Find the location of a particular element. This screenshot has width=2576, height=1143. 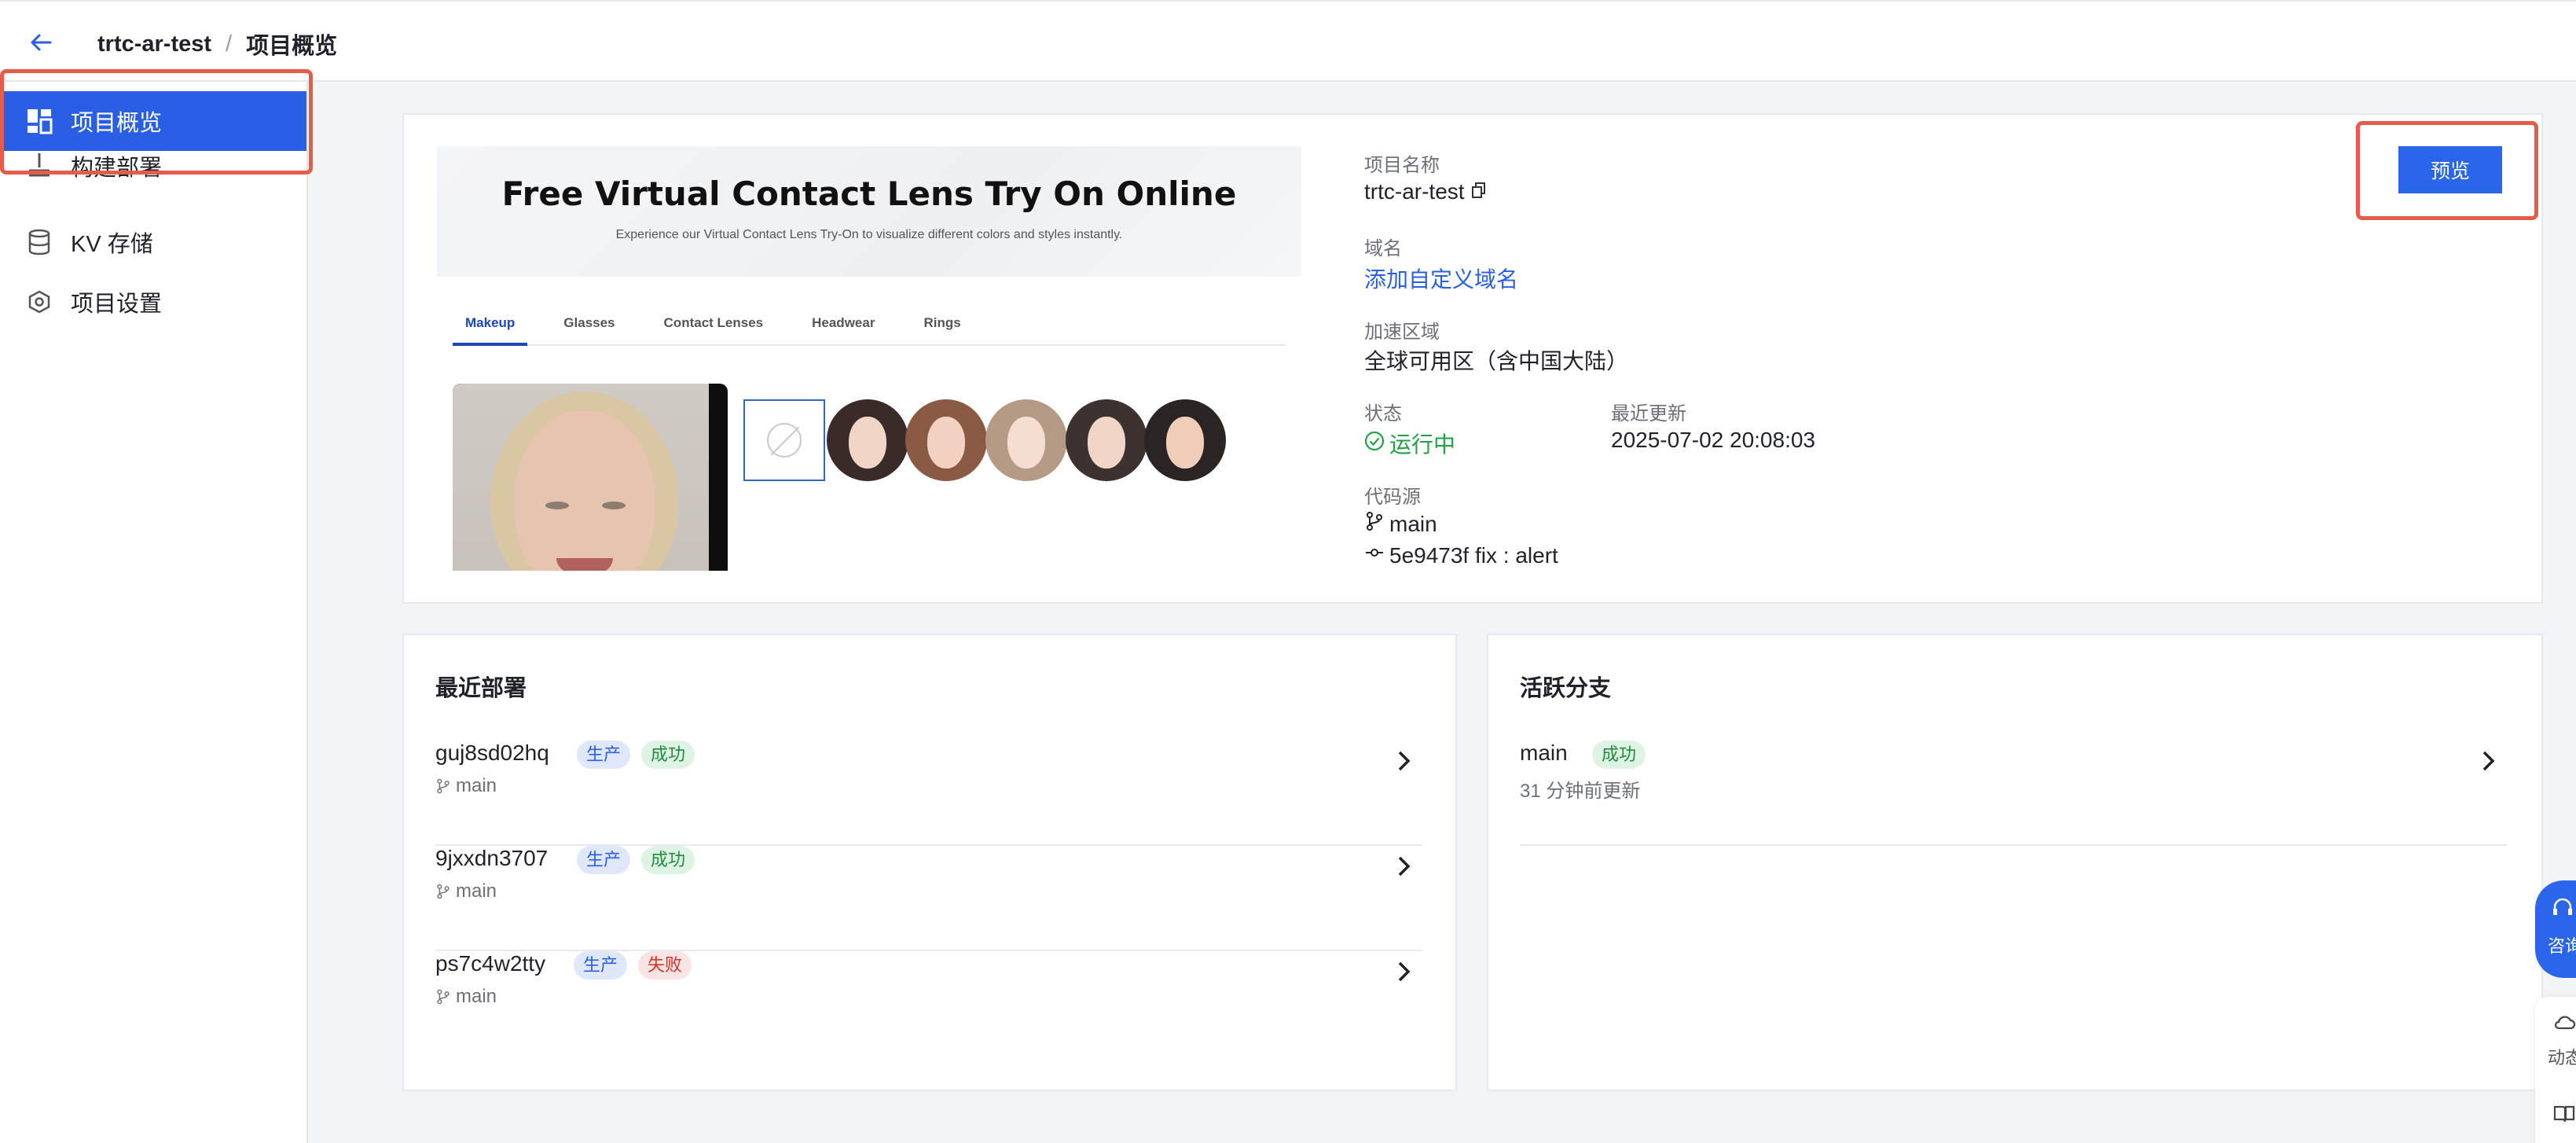

recent-deployments-title: 最近部署 is located at coordinates (481, 689).